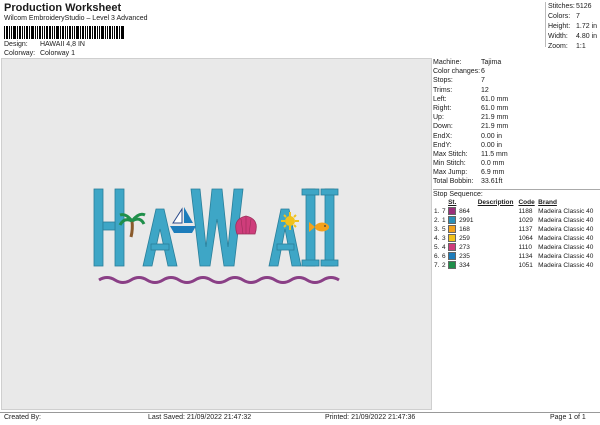 The image size is (600, 425). I want to click on wave-border, so click(219, 280).